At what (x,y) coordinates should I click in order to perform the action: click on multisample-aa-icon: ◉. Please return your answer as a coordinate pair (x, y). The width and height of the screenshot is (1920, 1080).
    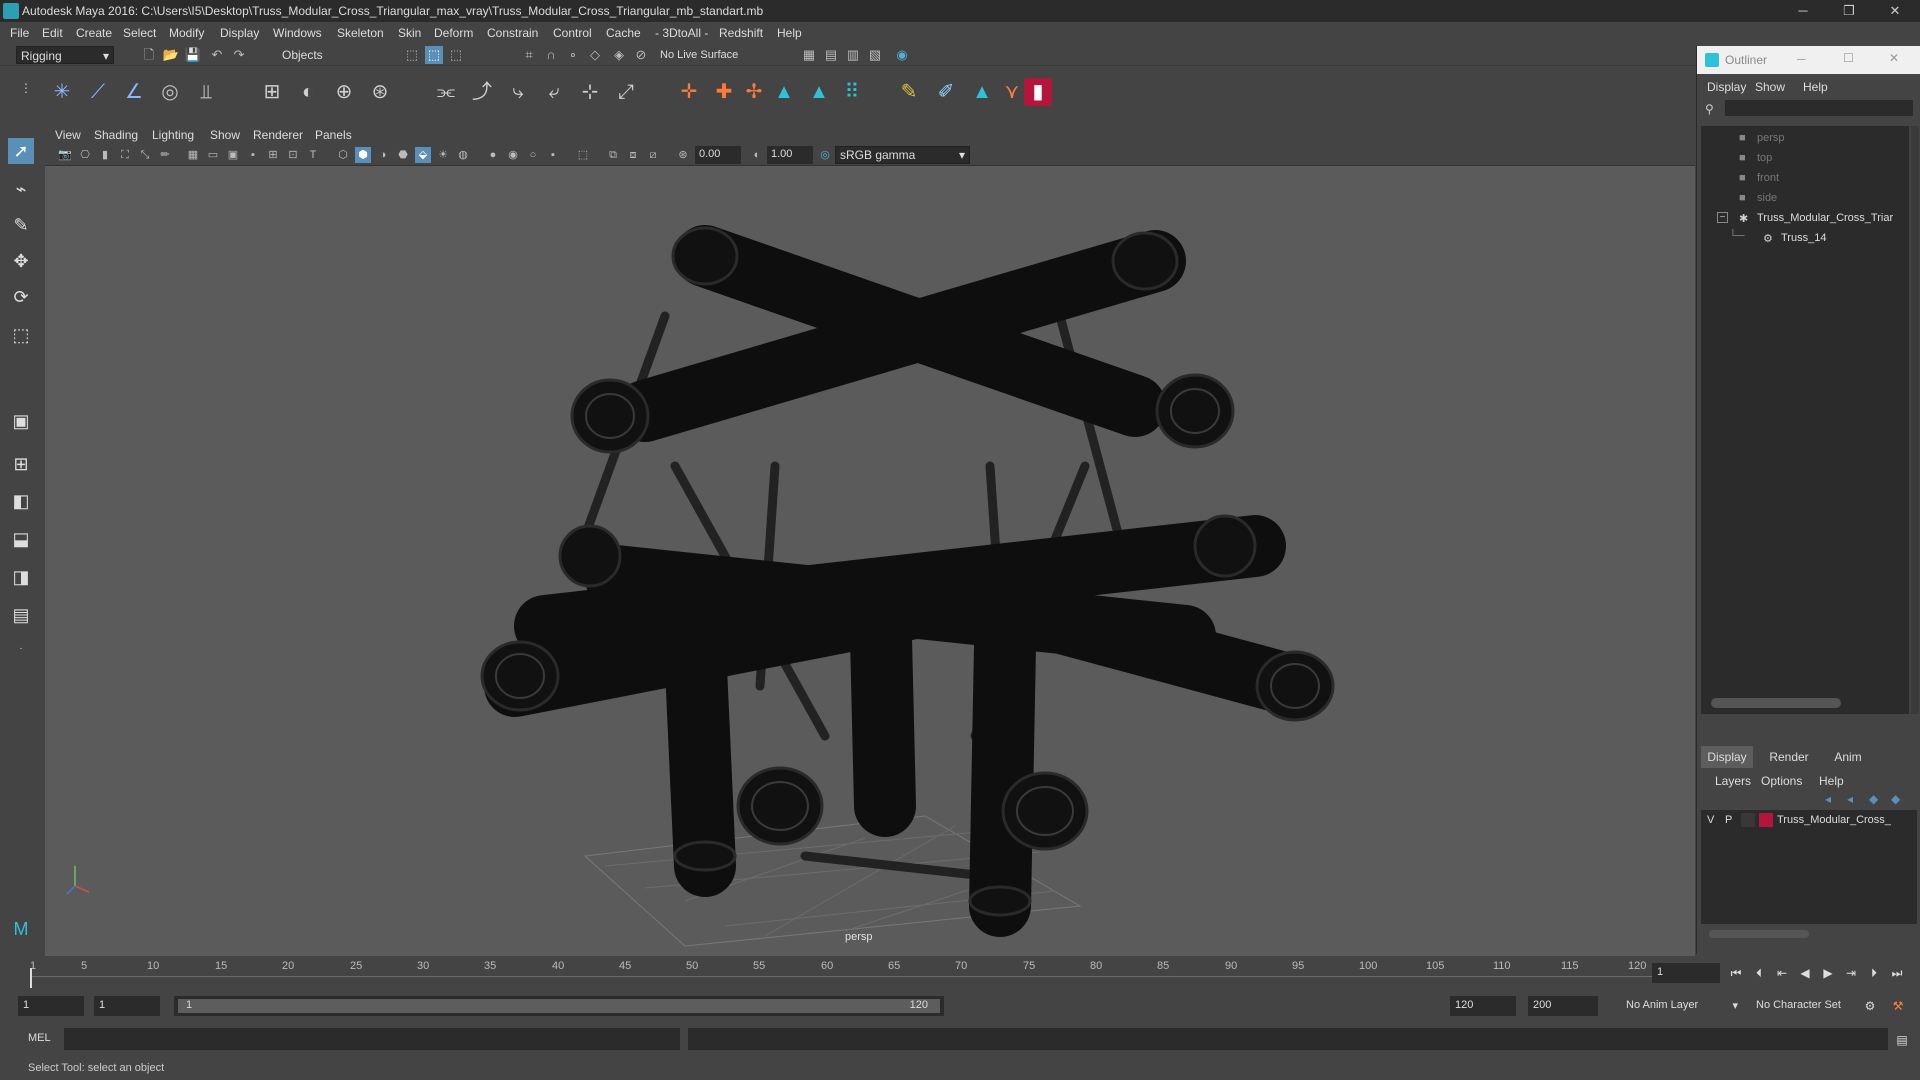
    Looking at the image, I should click on (513, 155).